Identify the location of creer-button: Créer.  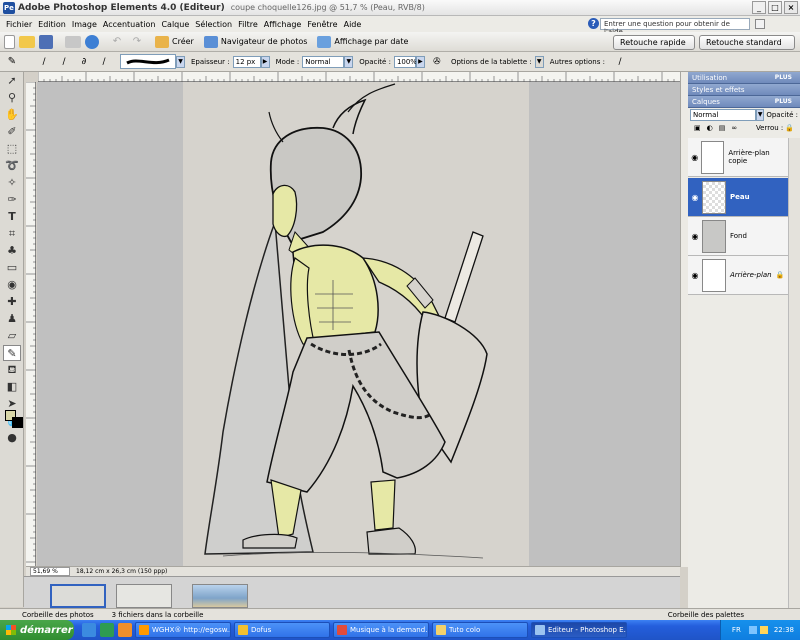
(174, 41).